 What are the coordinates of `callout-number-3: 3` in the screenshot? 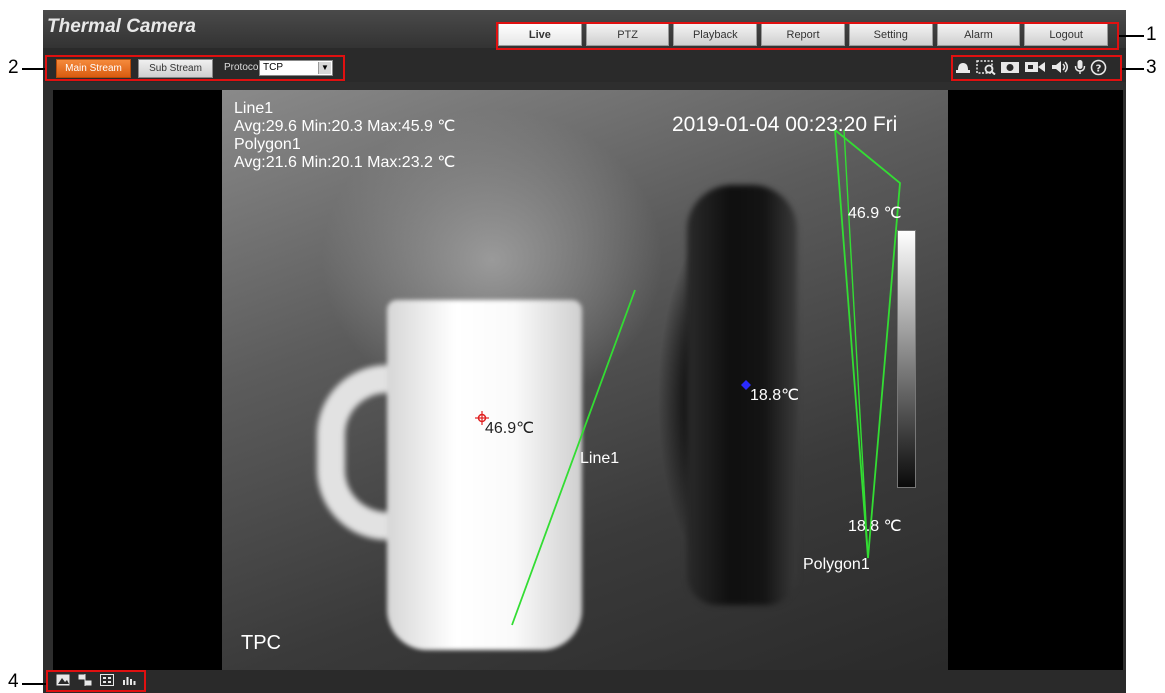 It's located at (1151, 67).